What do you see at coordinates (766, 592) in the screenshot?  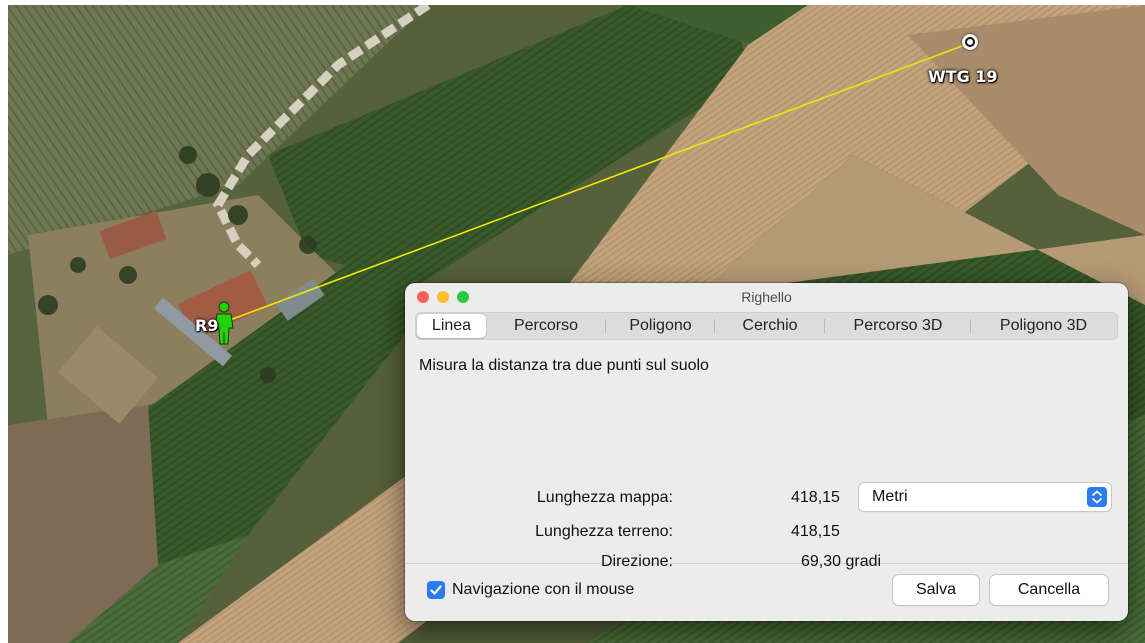 I see `dialog-footer: Navigazione con il mouse Salva Cancella` at bounding box center [766, 592].